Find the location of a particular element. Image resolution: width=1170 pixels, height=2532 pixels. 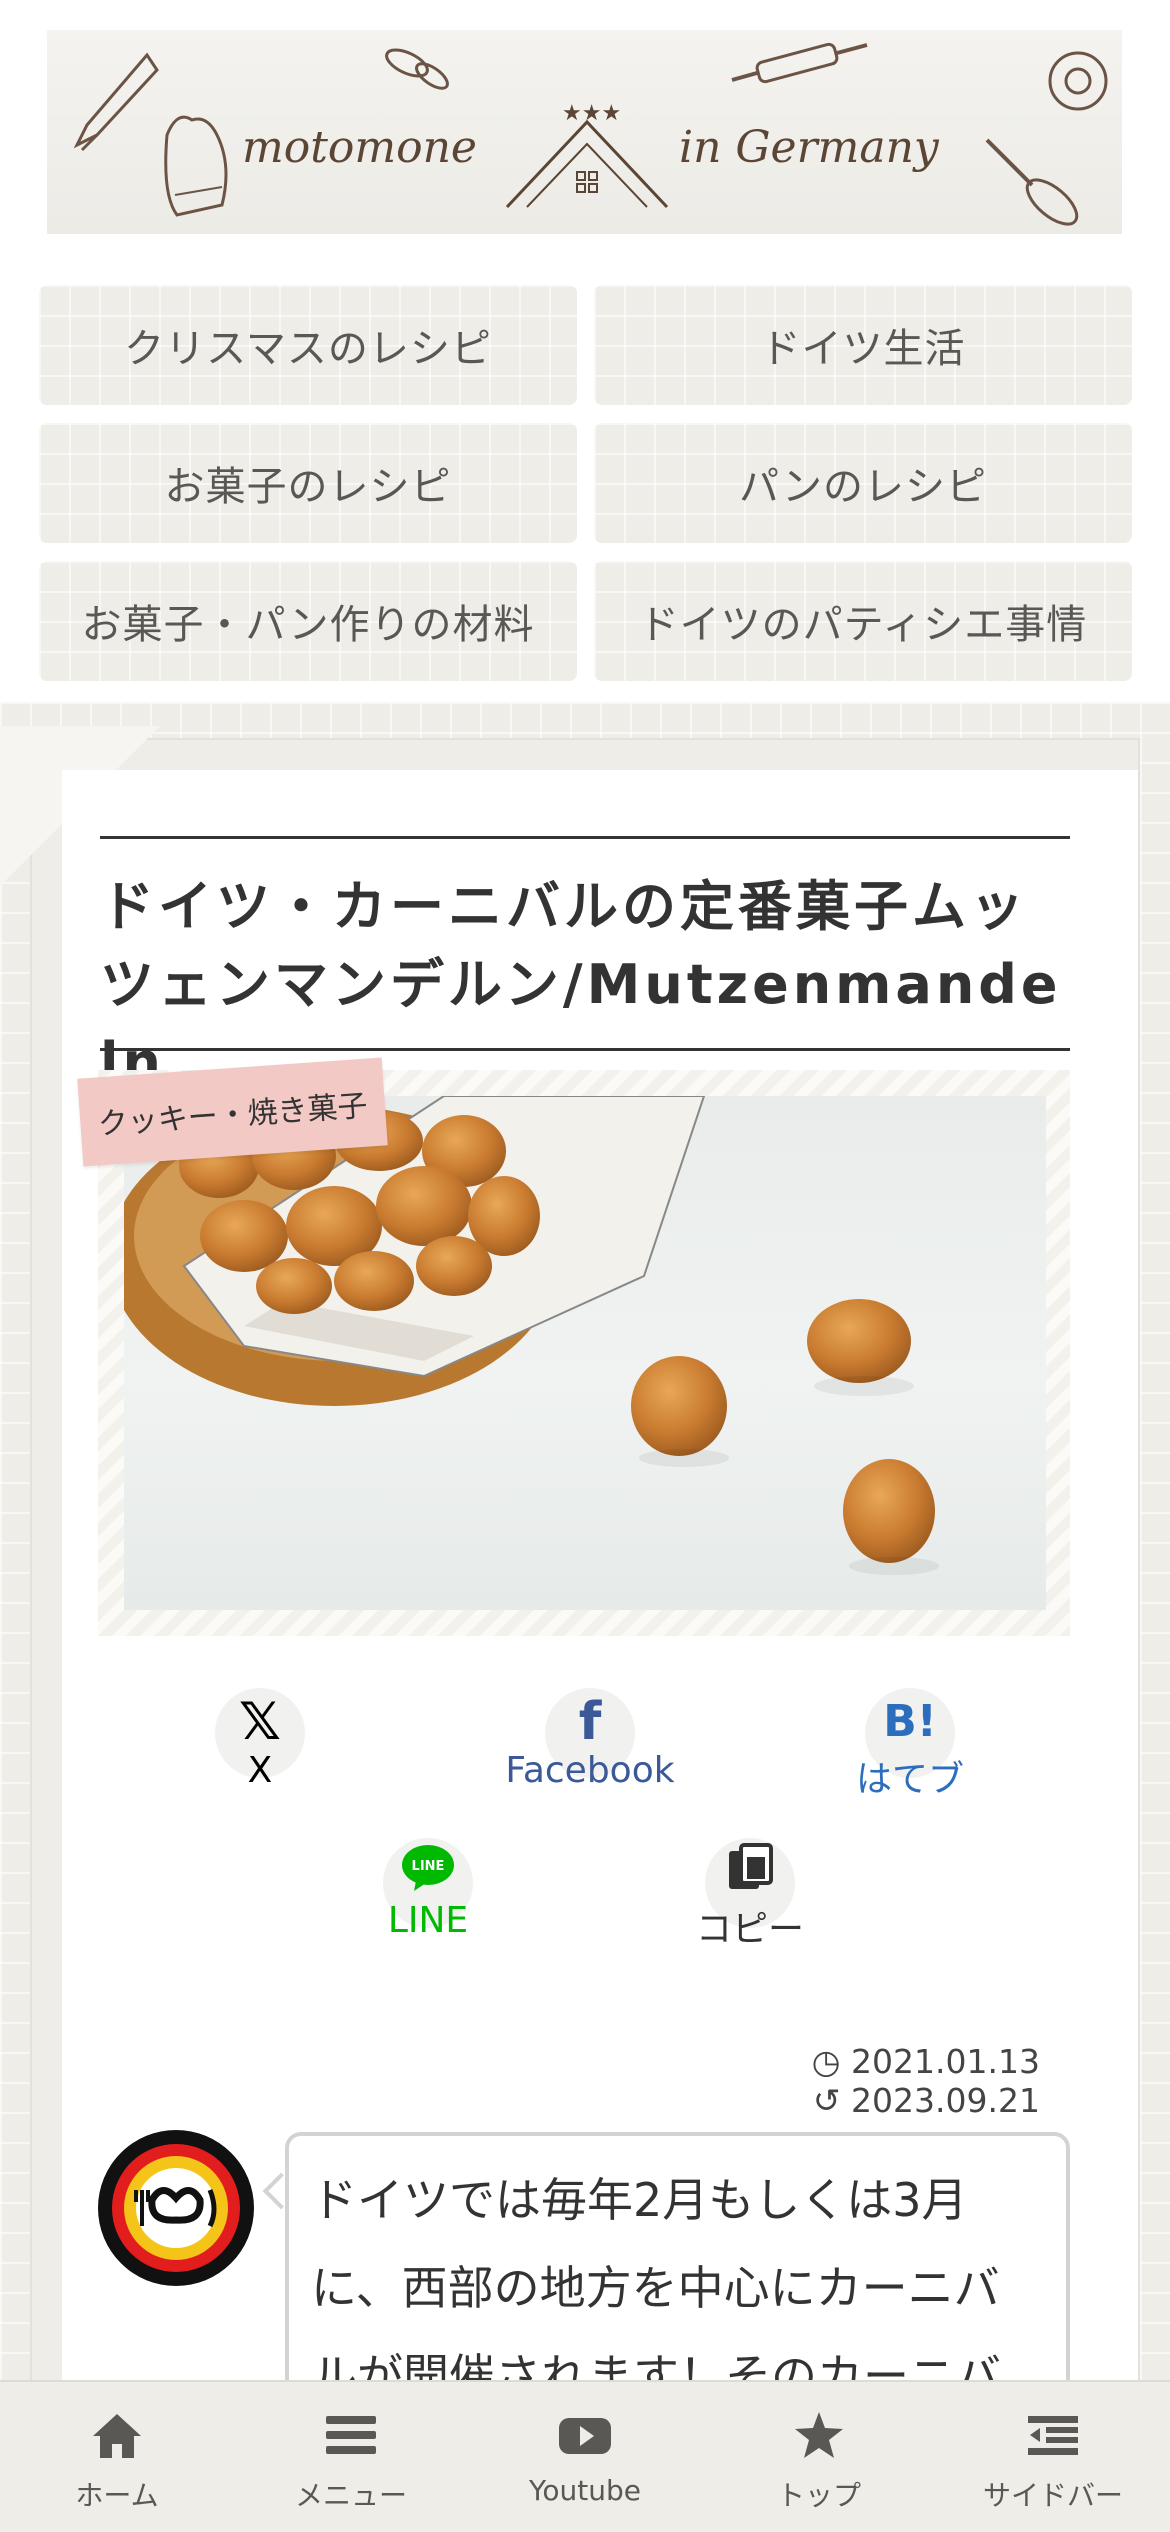

share-label: LINE is located at coordinates (428, 1920).